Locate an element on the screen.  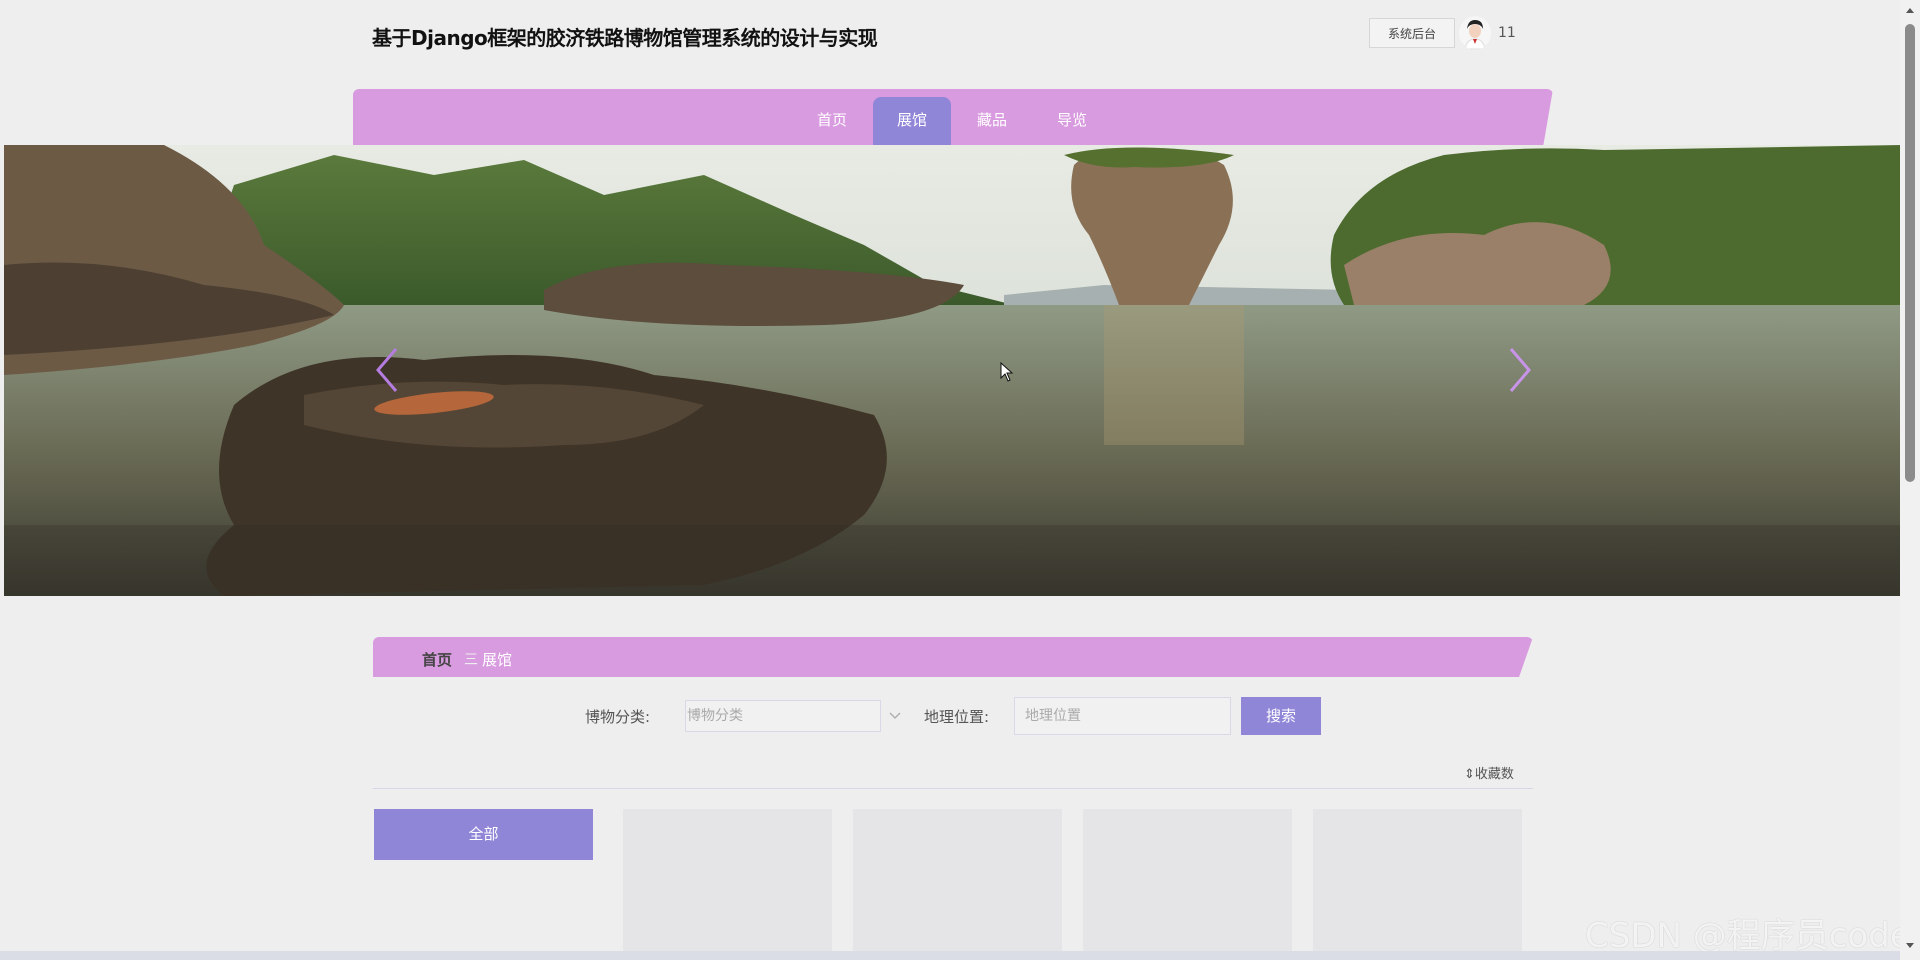
sort-label: 收藏数 is located at coordinates (1494, 774).